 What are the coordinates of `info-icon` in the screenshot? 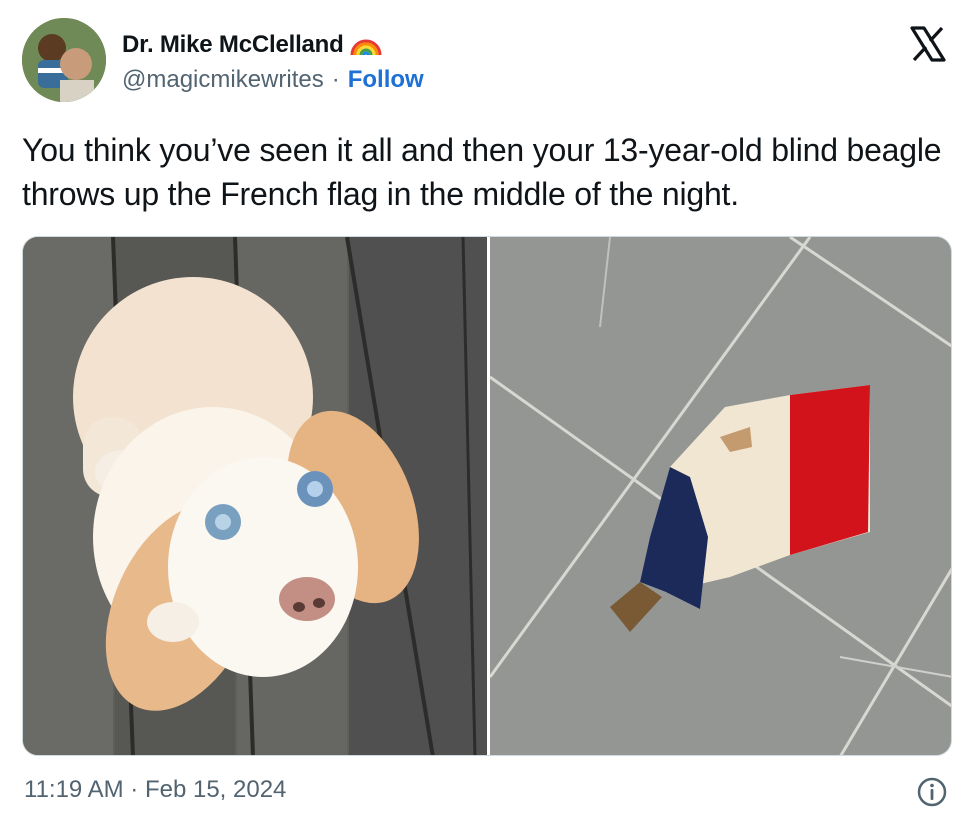 It's located at (932, 792).